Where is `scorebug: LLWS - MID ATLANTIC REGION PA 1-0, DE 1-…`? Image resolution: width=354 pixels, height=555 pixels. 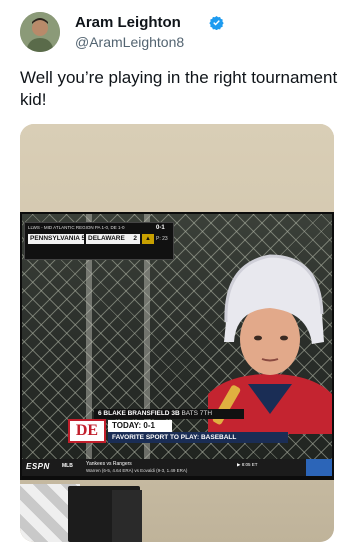
scorebug: LLWS - MID ATLANTIC REGION PA 1-0, DE 1-… is located at coordinates (99, 241).